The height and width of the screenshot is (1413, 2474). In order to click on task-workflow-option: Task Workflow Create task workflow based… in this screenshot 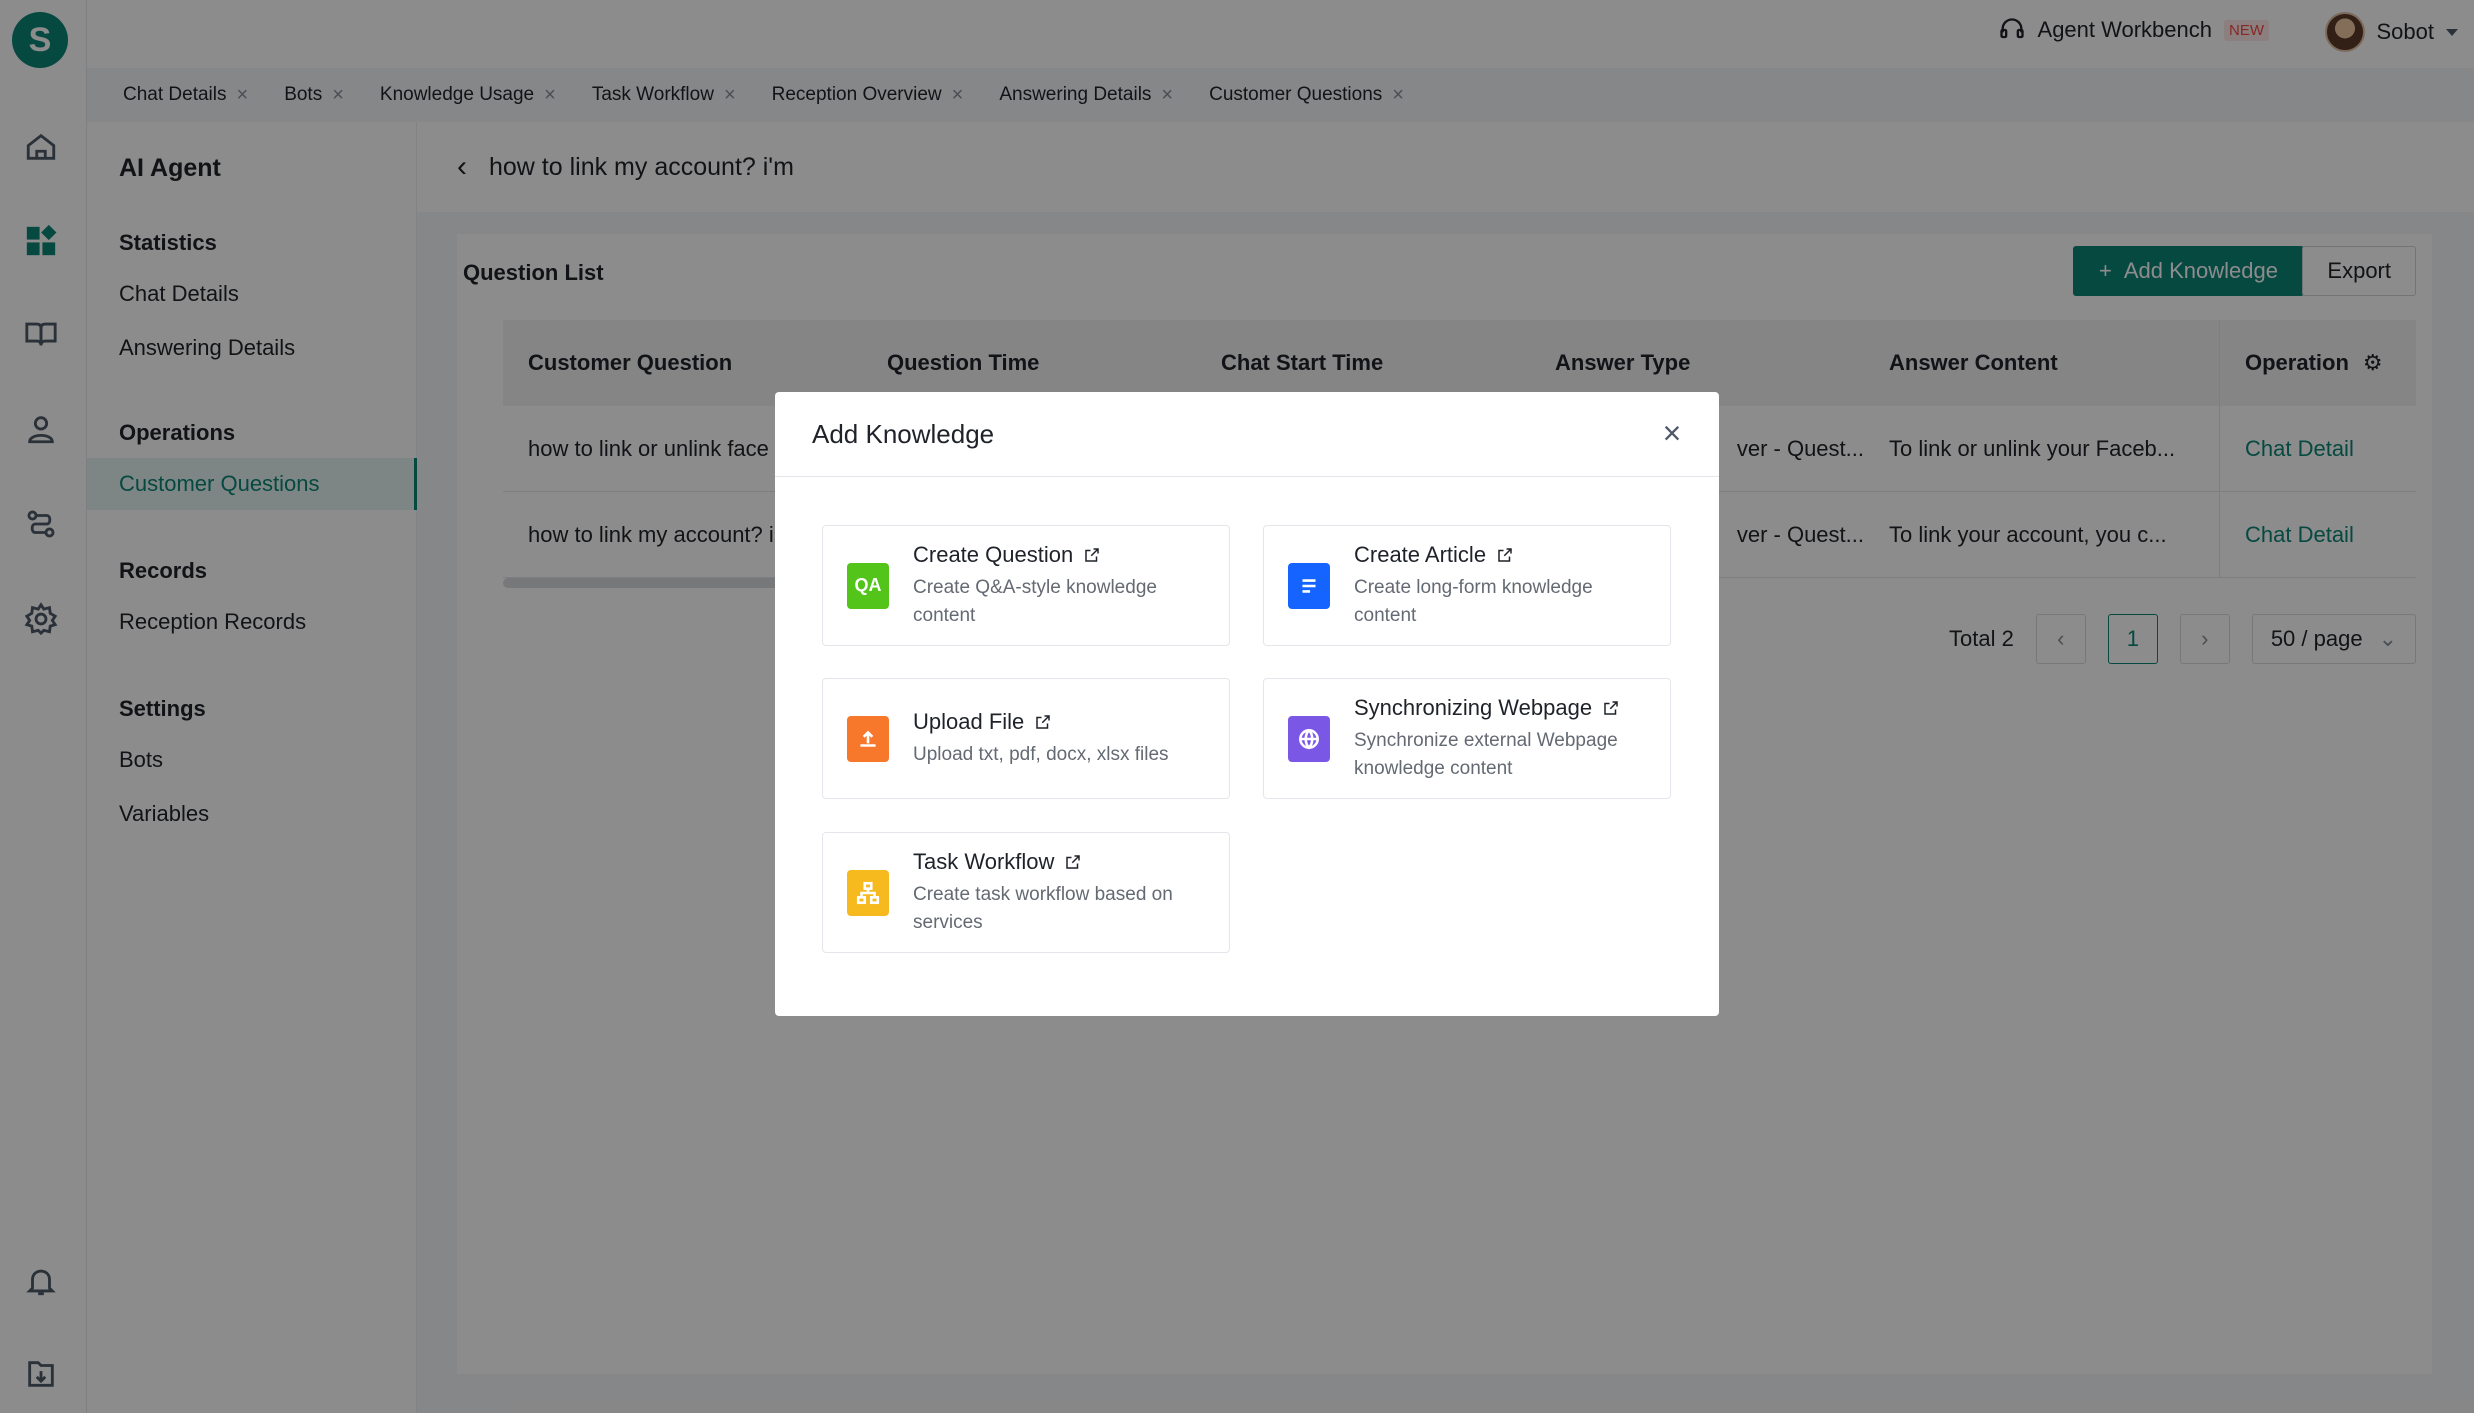, I will do `click(1026, 892)`.